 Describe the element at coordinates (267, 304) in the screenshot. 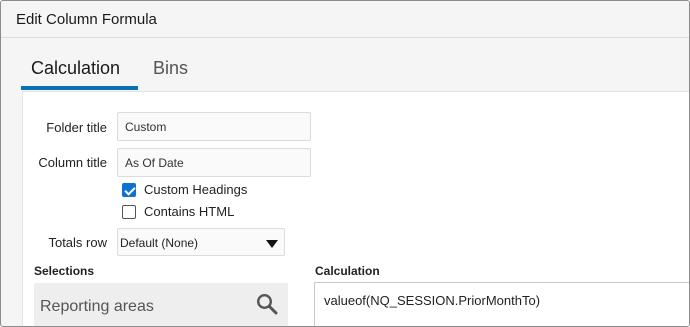

I see `search-icon` at that location.